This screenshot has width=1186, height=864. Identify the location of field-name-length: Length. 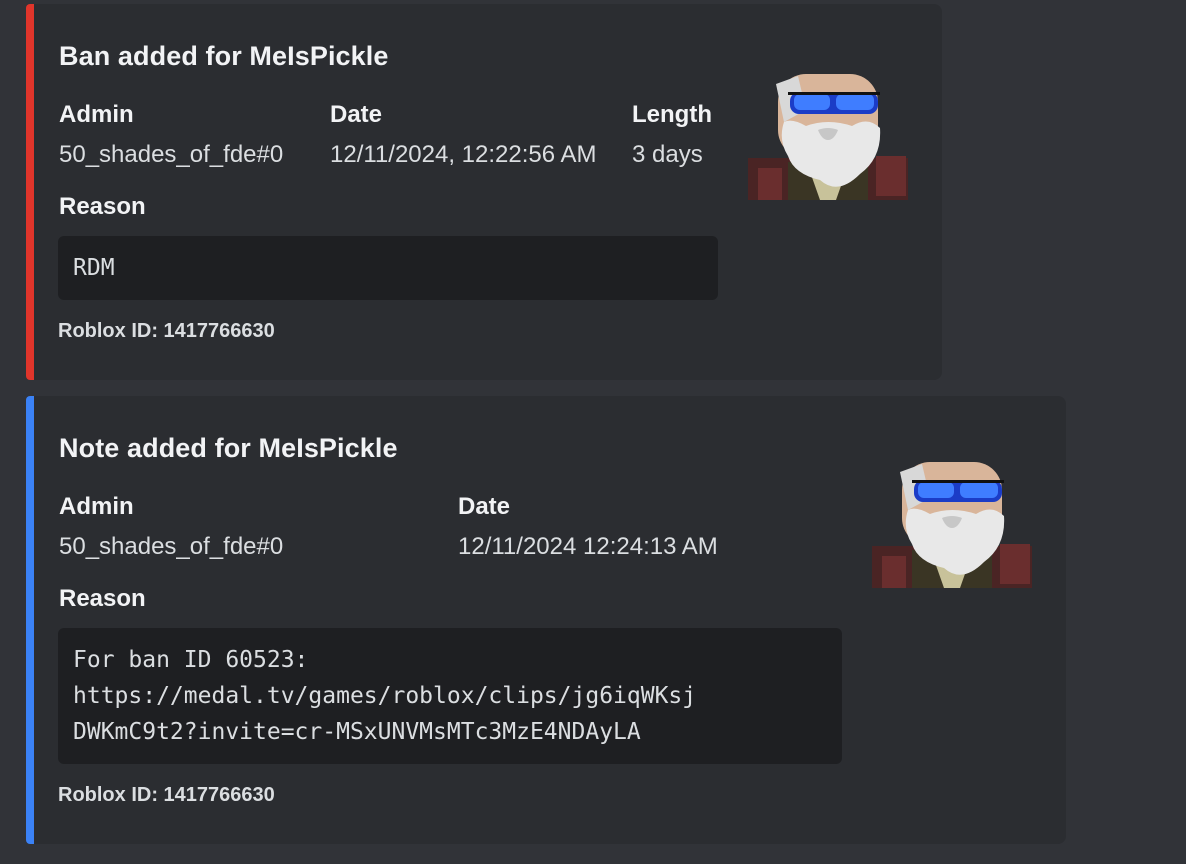
(672, 114).